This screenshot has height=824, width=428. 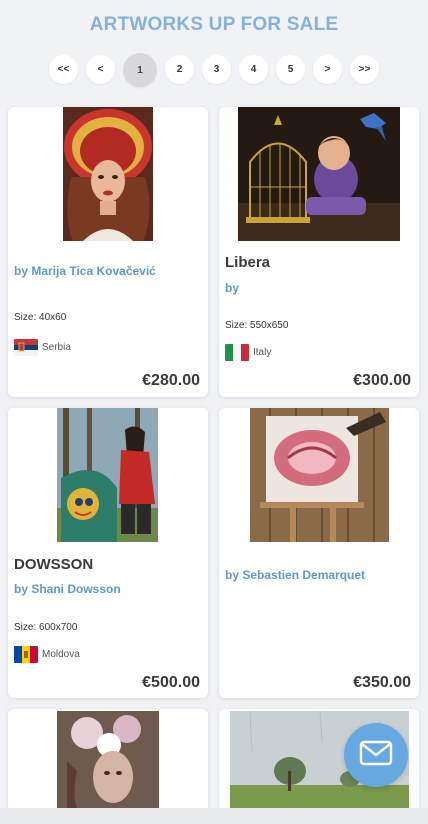 I want to click on bottom-bar, so click(x=214, y=816).